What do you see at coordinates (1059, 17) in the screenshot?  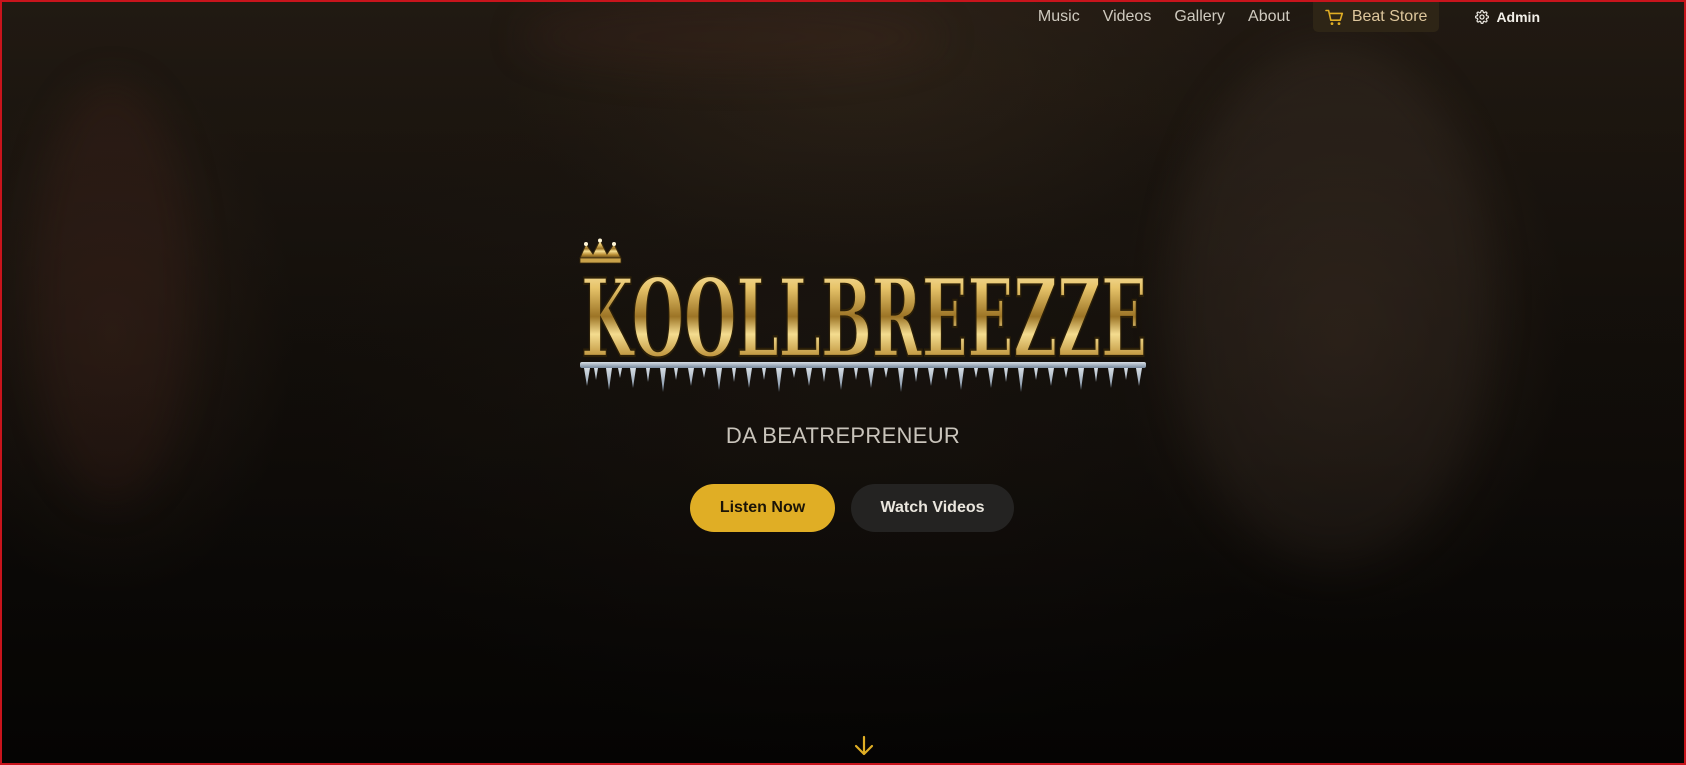 I see `nav-link-music: Music` at bounding box center [1059, 17].